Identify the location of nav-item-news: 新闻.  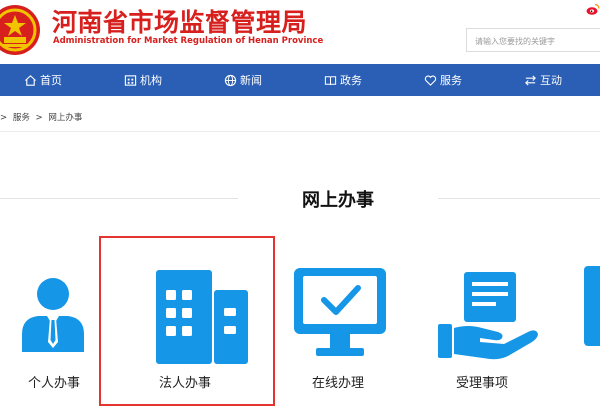
(243, 80).